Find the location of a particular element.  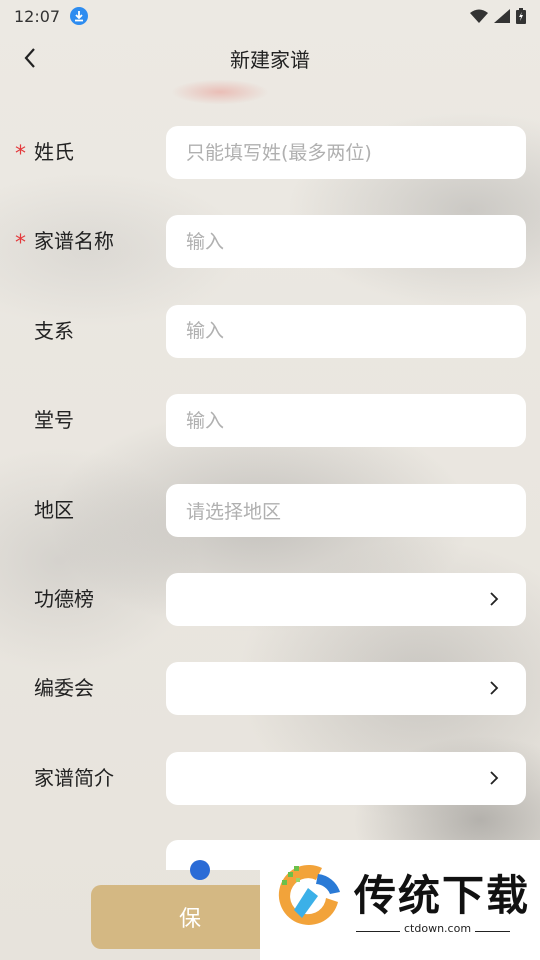

radio-icon is located at coordinates (200, 870).